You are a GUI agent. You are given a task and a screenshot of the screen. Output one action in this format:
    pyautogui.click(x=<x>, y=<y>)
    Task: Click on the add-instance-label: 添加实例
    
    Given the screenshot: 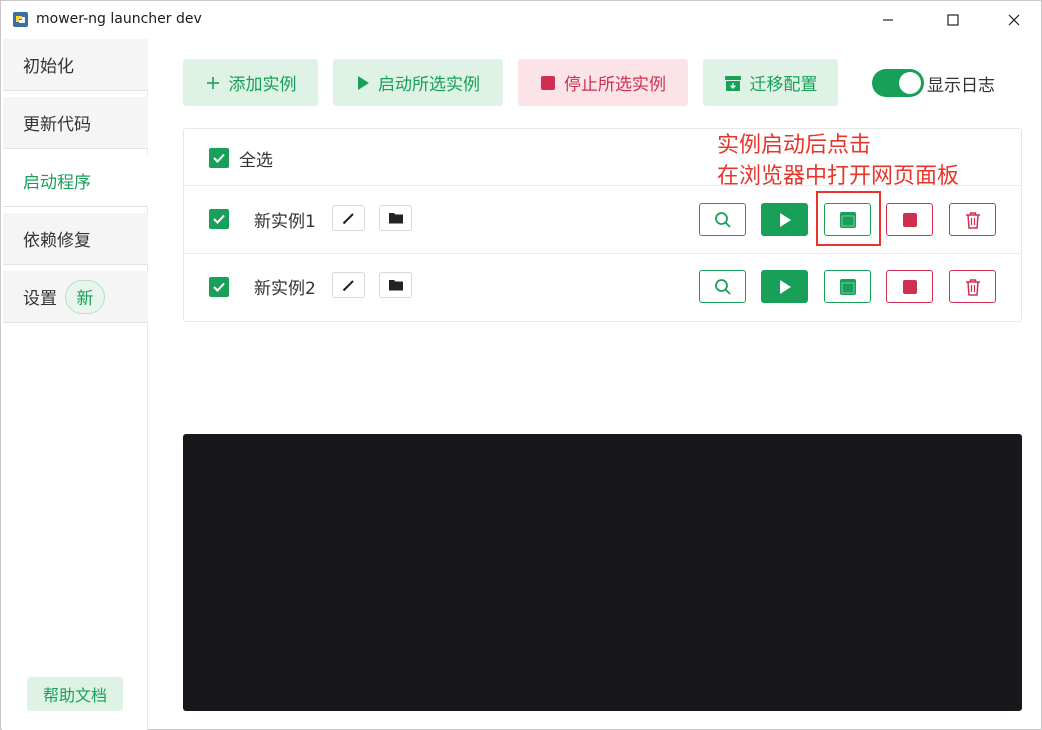 What is the action you would take?
    pyautogui.click(x=262, y=85)
    